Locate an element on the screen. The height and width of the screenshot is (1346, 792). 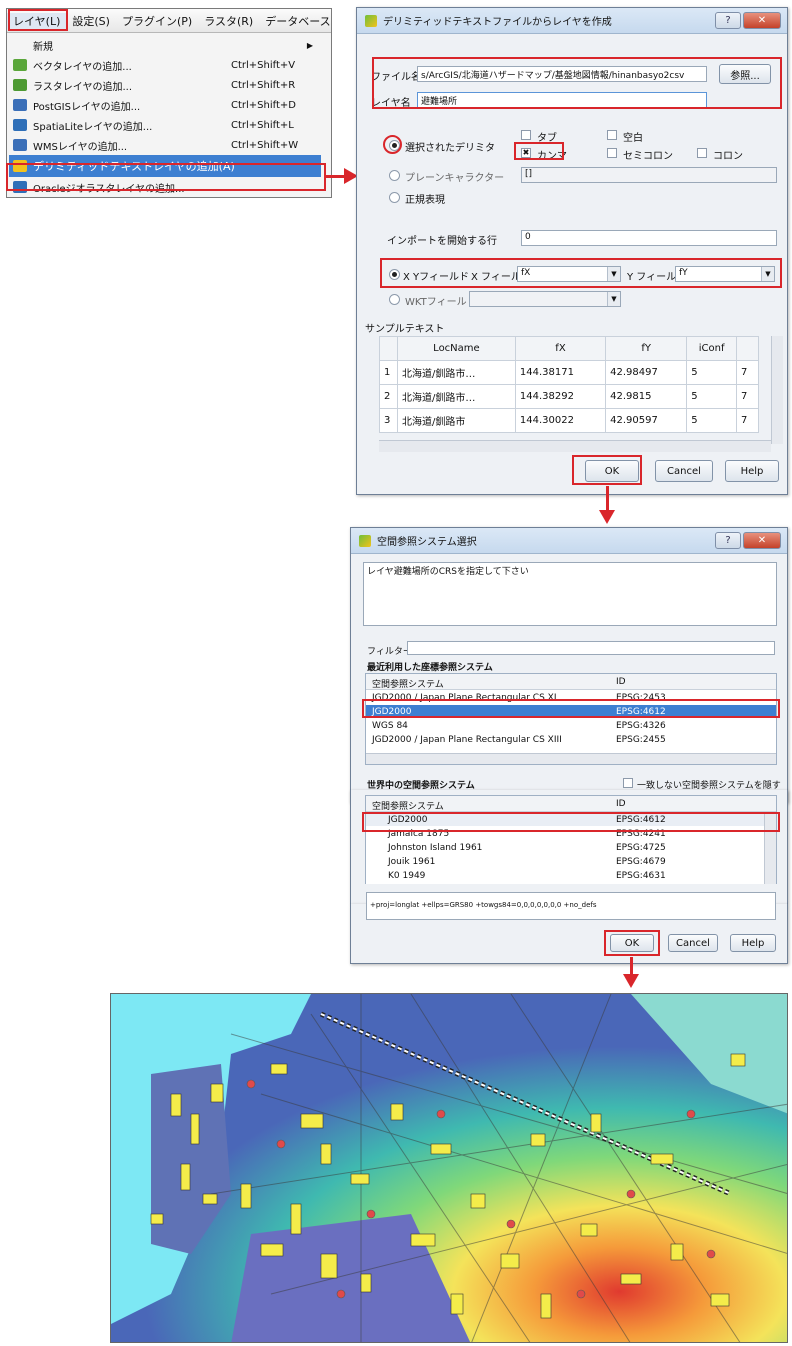
table-vertical-scrollbar is located at coordinates (777, 390).